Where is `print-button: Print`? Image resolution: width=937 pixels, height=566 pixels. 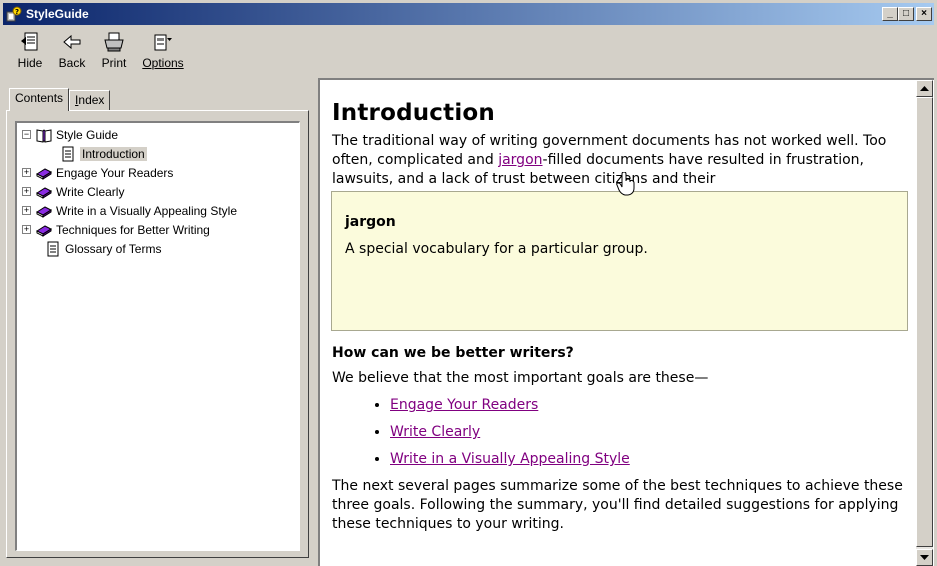
print-button: Print is located at coordinates (114, 50).